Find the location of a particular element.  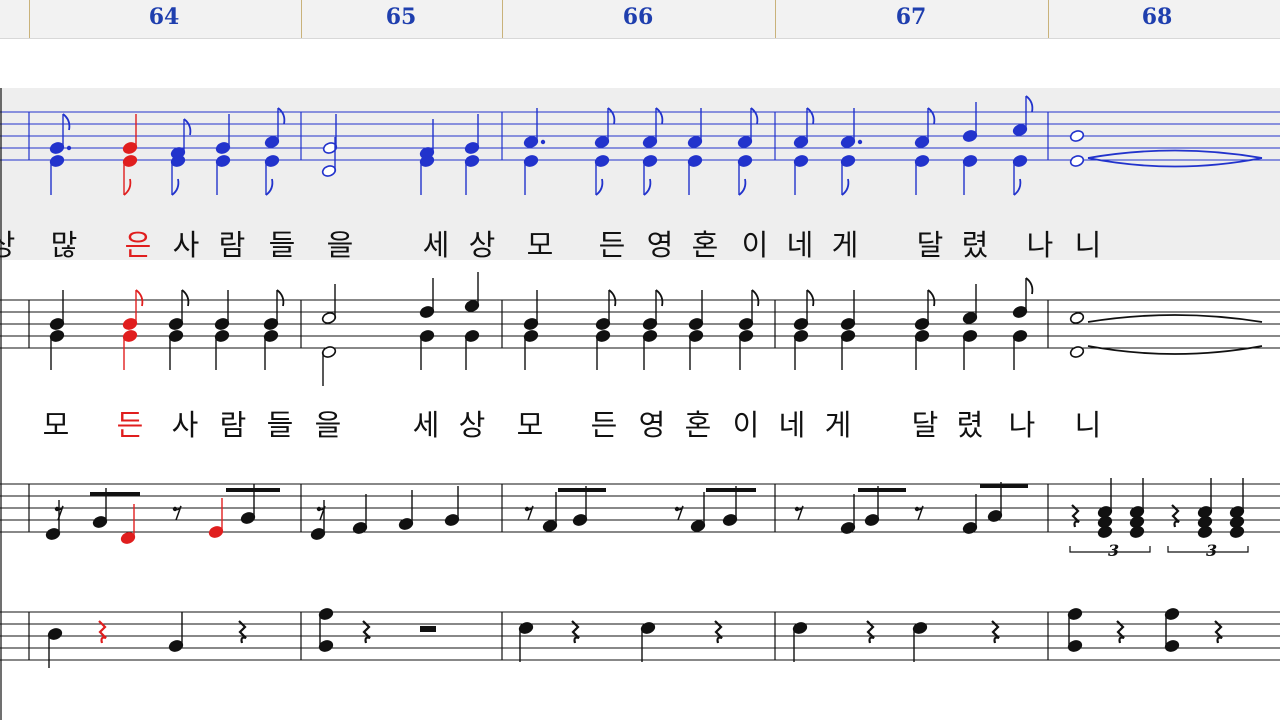

lyrics-line-1: 상많은사람들을세상모든영혼이네게달렸나니 is located at coordinates (640, 242).